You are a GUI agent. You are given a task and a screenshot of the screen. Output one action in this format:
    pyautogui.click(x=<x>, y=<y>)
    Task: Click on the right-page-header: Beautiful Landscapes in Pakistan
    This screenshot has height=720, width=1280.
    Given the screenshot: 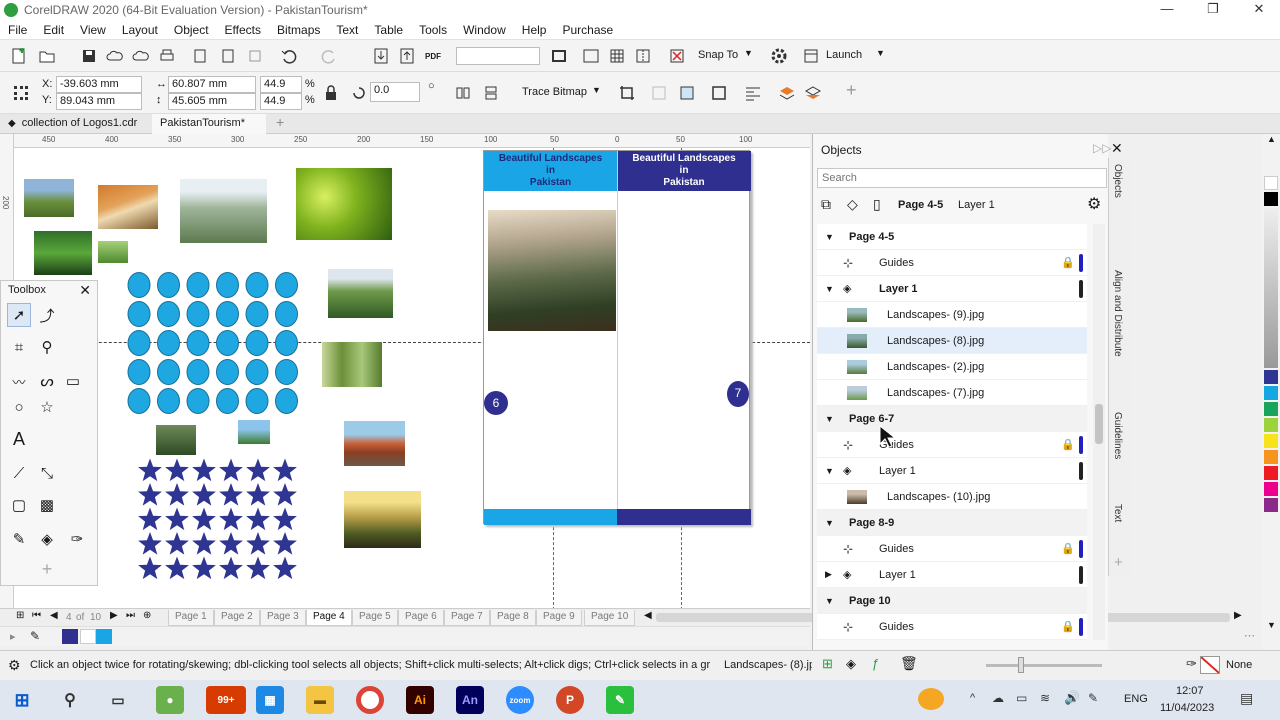 What is the action you would take?
    pyautogui.click(x=684, y=171)
    